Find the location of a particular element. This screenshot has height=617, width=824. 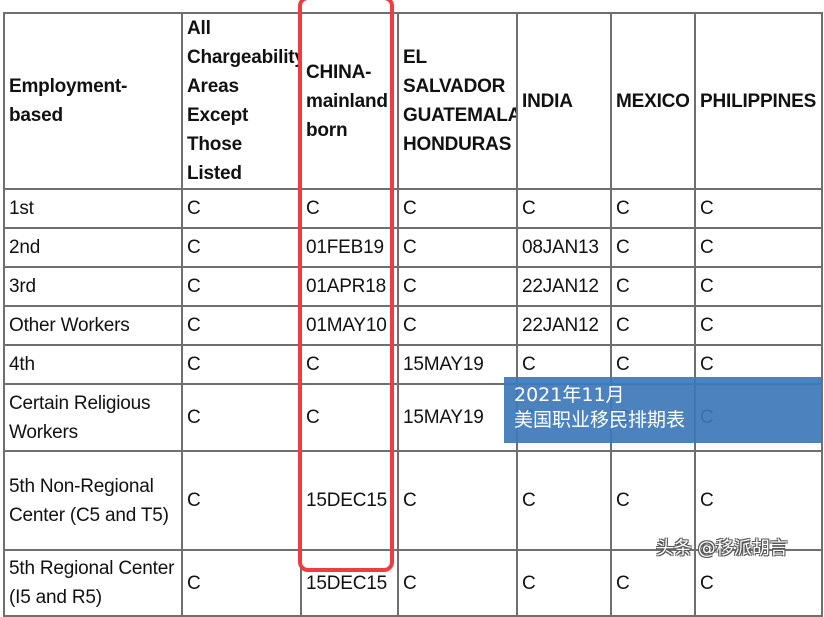

header-philippines: PHILIPPINES is located at coordinates (758, 101).